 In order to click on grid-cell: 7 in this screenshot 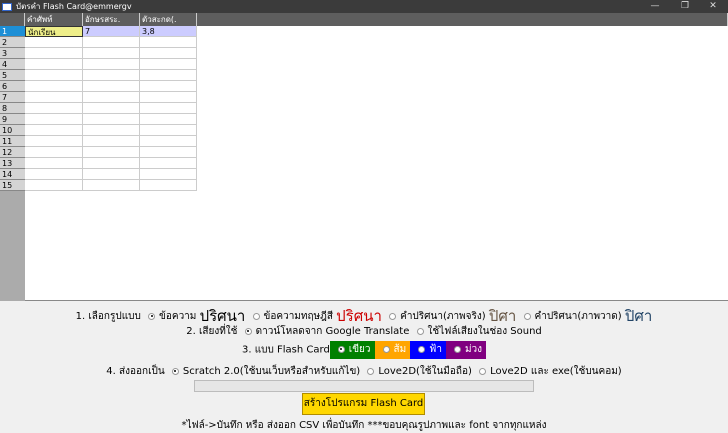, I will do `click(111, 31)`.